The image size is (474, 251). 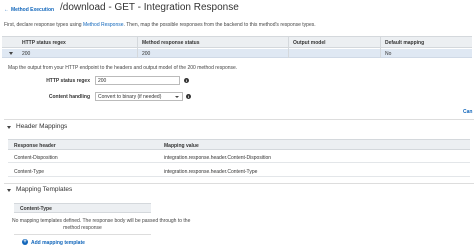 What do you see at coordinates (26, 54) in the screenshot?
I see `cell-regex: 200` at bounding box center [26, 54].